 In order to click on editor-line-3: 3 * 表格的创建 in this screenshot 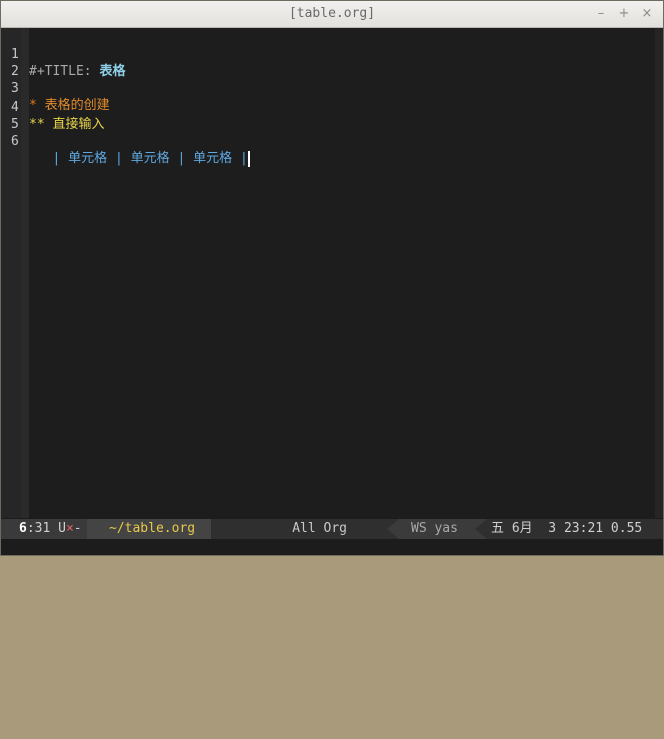, I will do `click(55, 88)`.